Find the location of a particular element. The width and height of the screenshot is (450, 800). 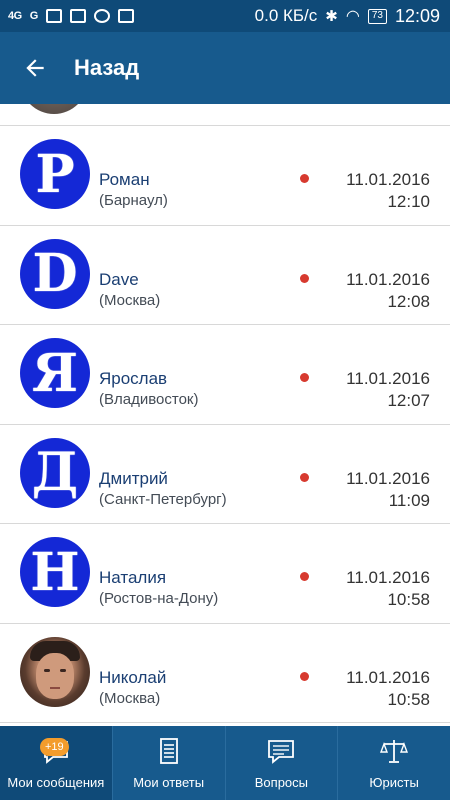

avatar is located at coordinates (54, 109).